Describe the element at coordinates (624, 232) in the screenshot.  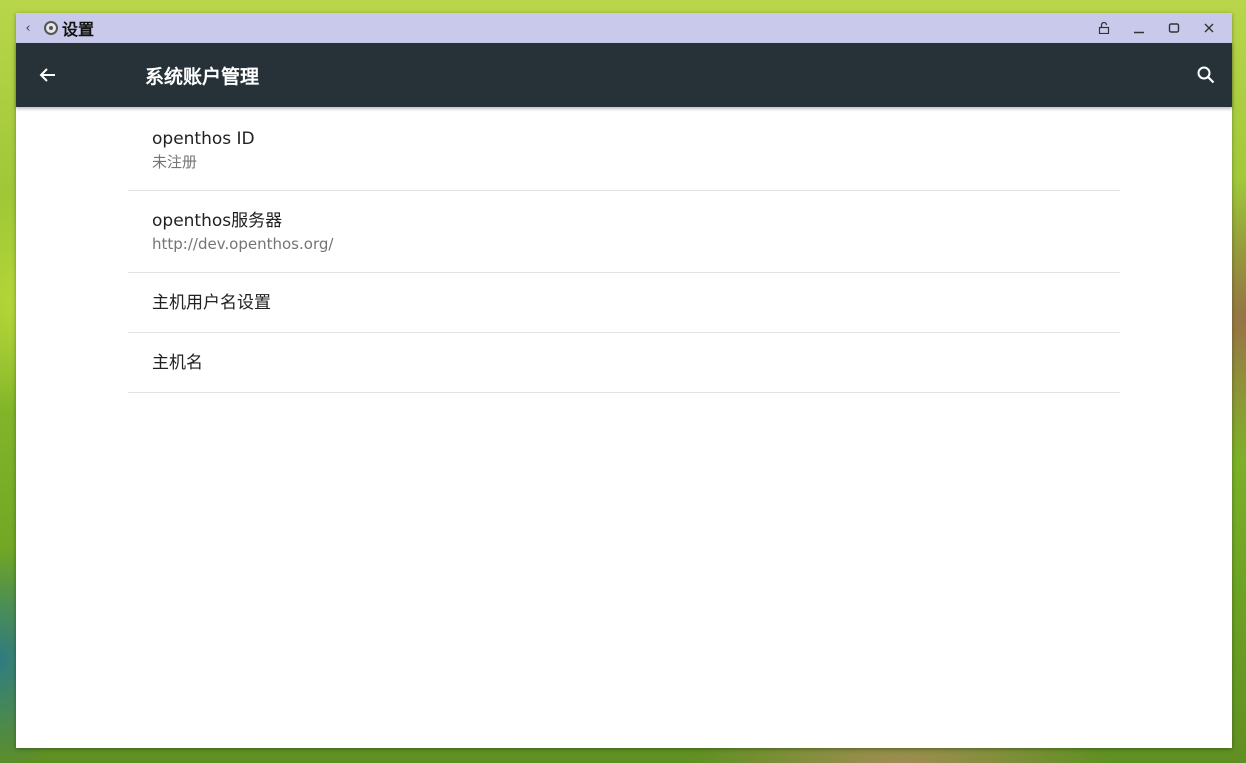
I see `openthos-server-item: openthos服务器 http://dev.openthos.org/` at that location.